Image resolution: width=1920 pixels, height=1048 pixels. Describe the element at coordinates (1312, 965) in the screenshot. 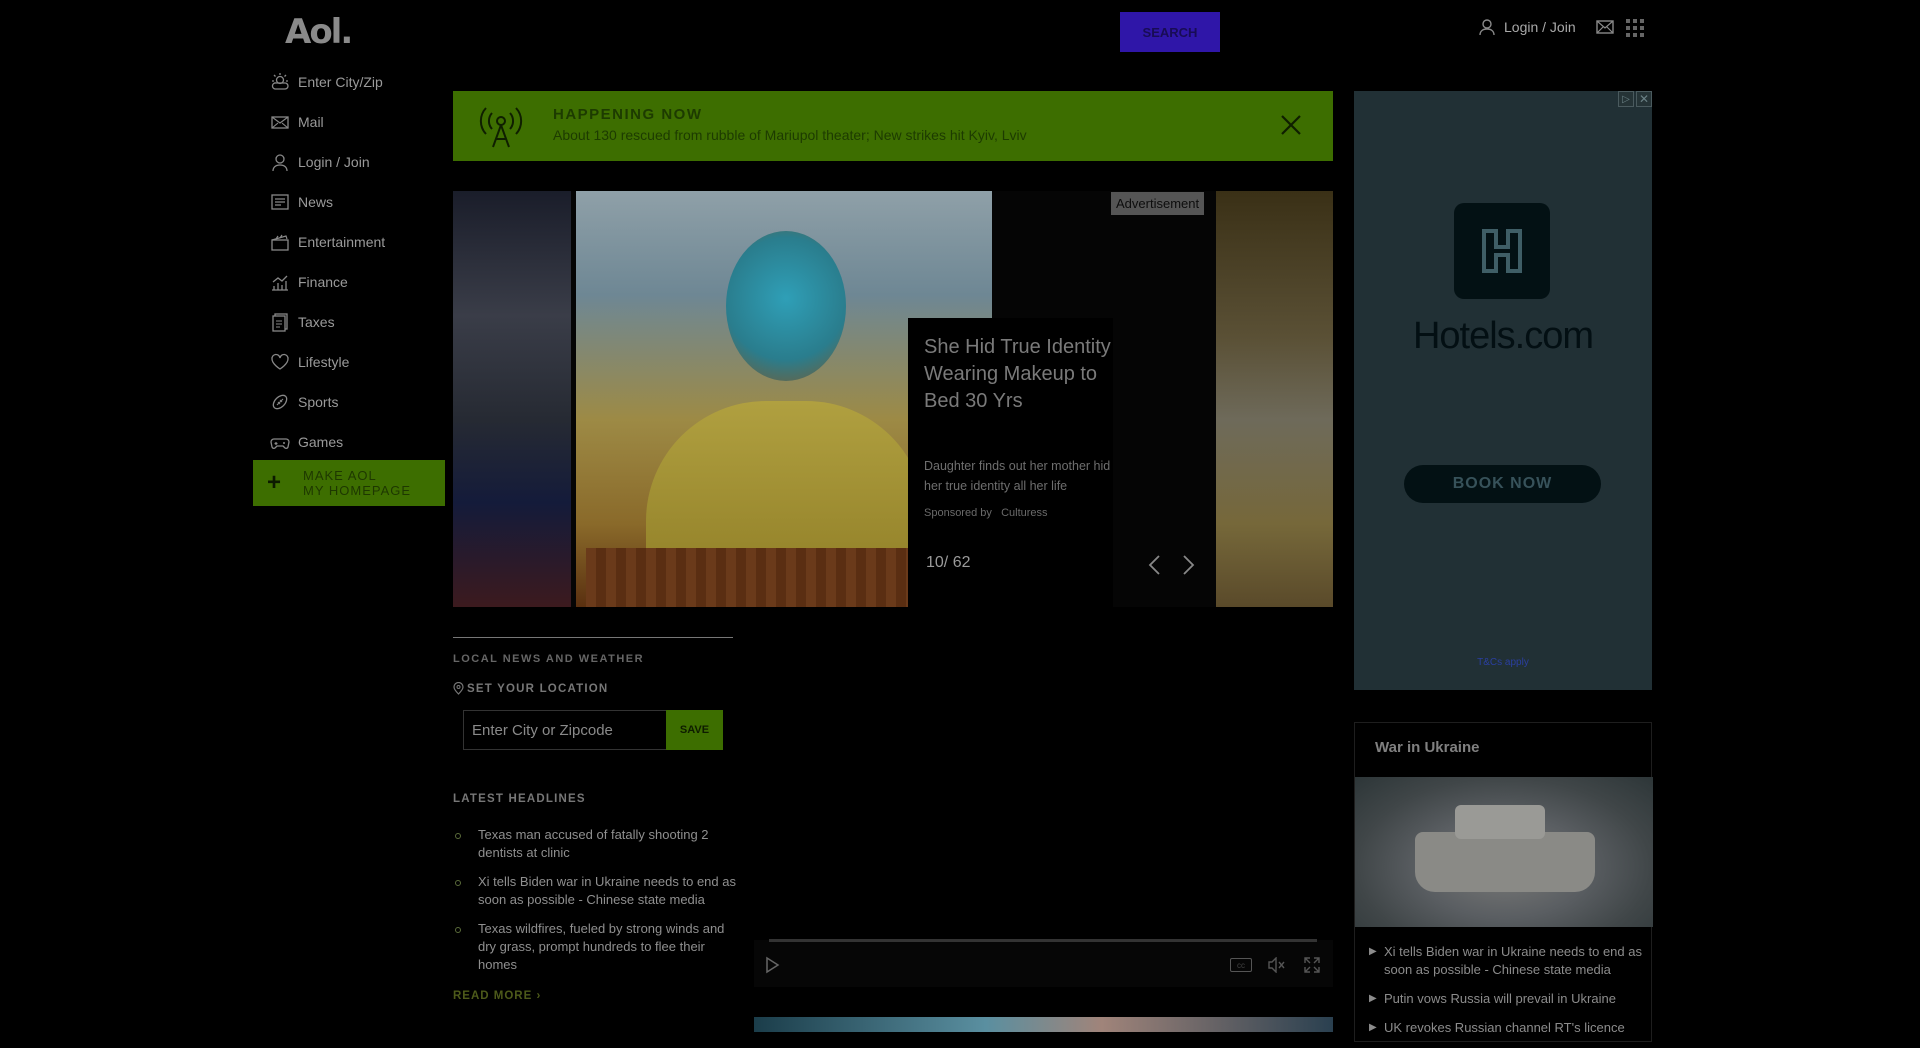

I see `fullscreen-icon` at that location.